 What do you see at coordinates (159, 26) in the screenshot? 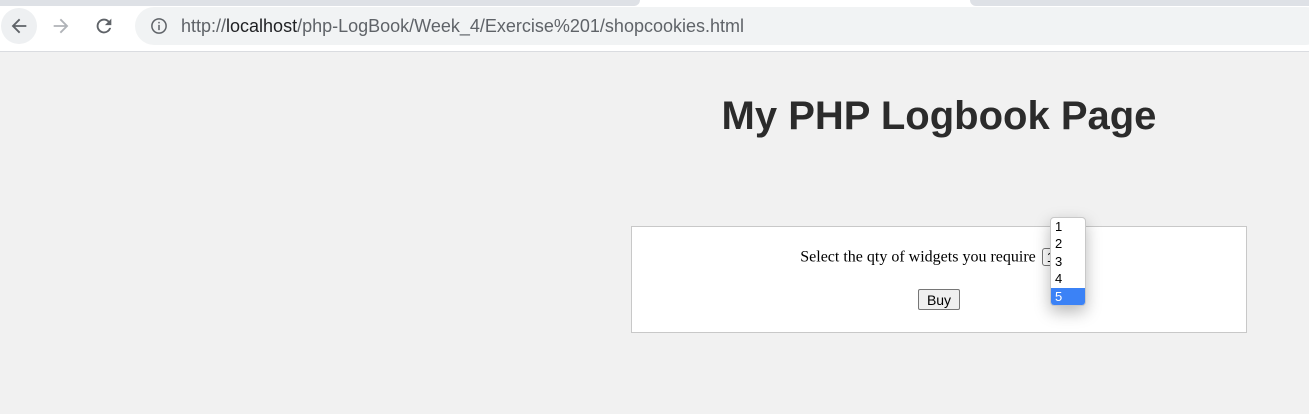
I see `info-icon` at bounding box center [159, 26].